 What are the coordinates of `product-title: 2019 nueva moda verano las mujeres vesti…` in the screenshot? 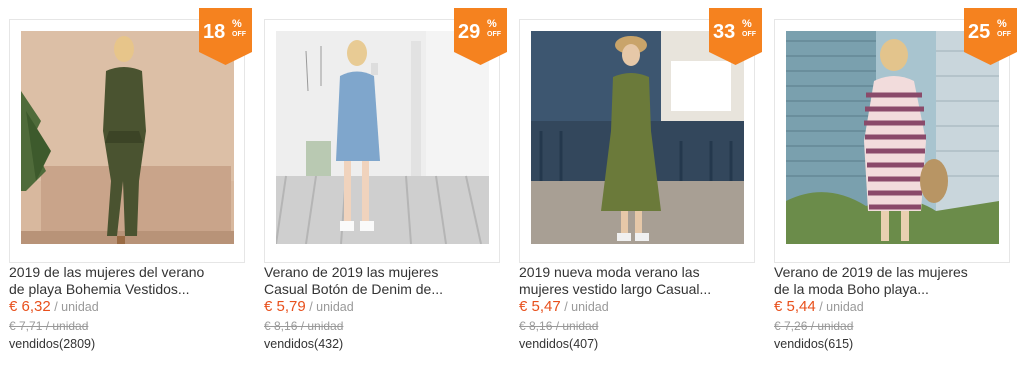 It's located at (637, 281).